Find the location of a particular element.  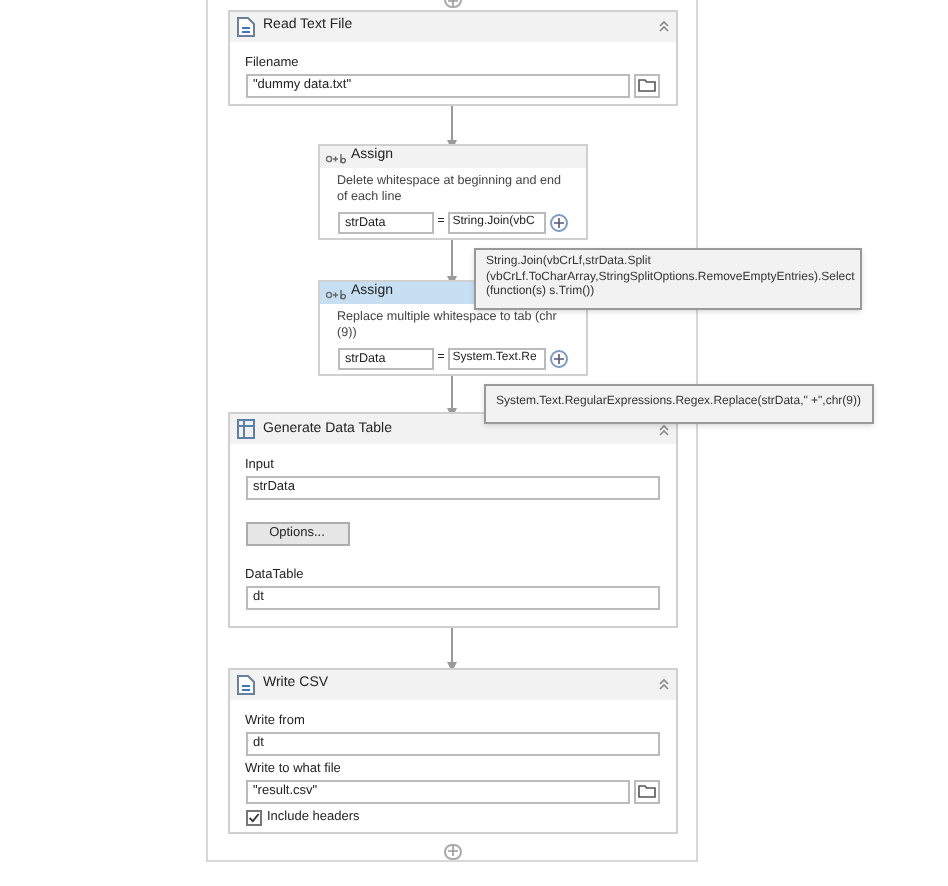

add-activity-icon is located at coordinates (452, 851).